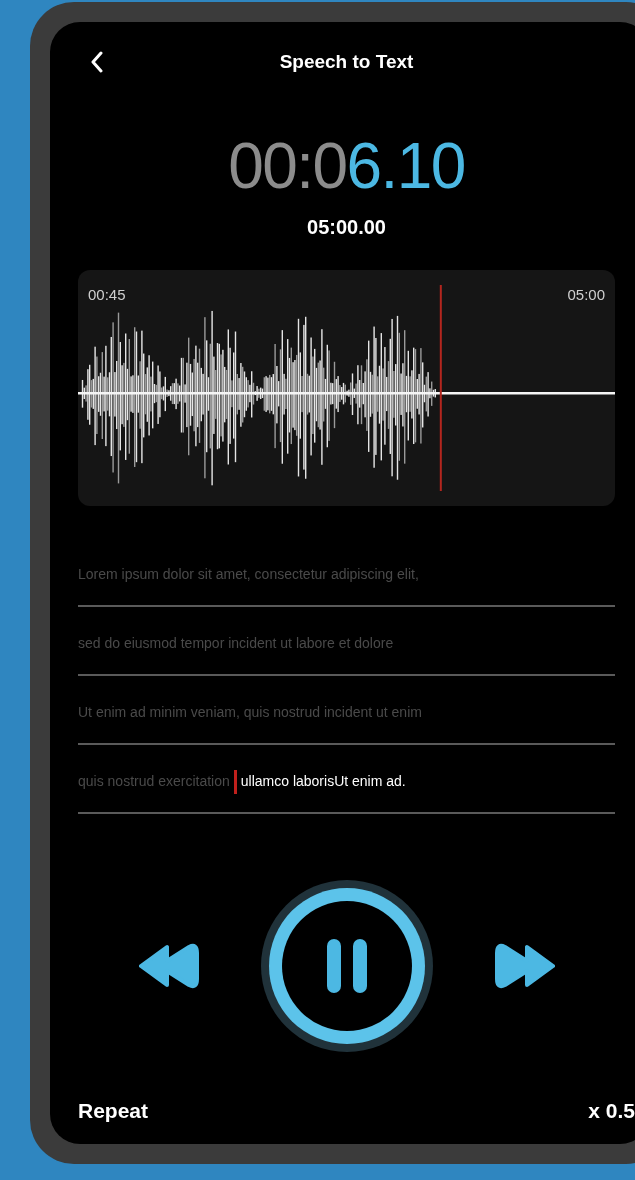 Image resolution: width=635 pixels, height=1180 pixels. I want to click on text-cursor, so click(235, 781).